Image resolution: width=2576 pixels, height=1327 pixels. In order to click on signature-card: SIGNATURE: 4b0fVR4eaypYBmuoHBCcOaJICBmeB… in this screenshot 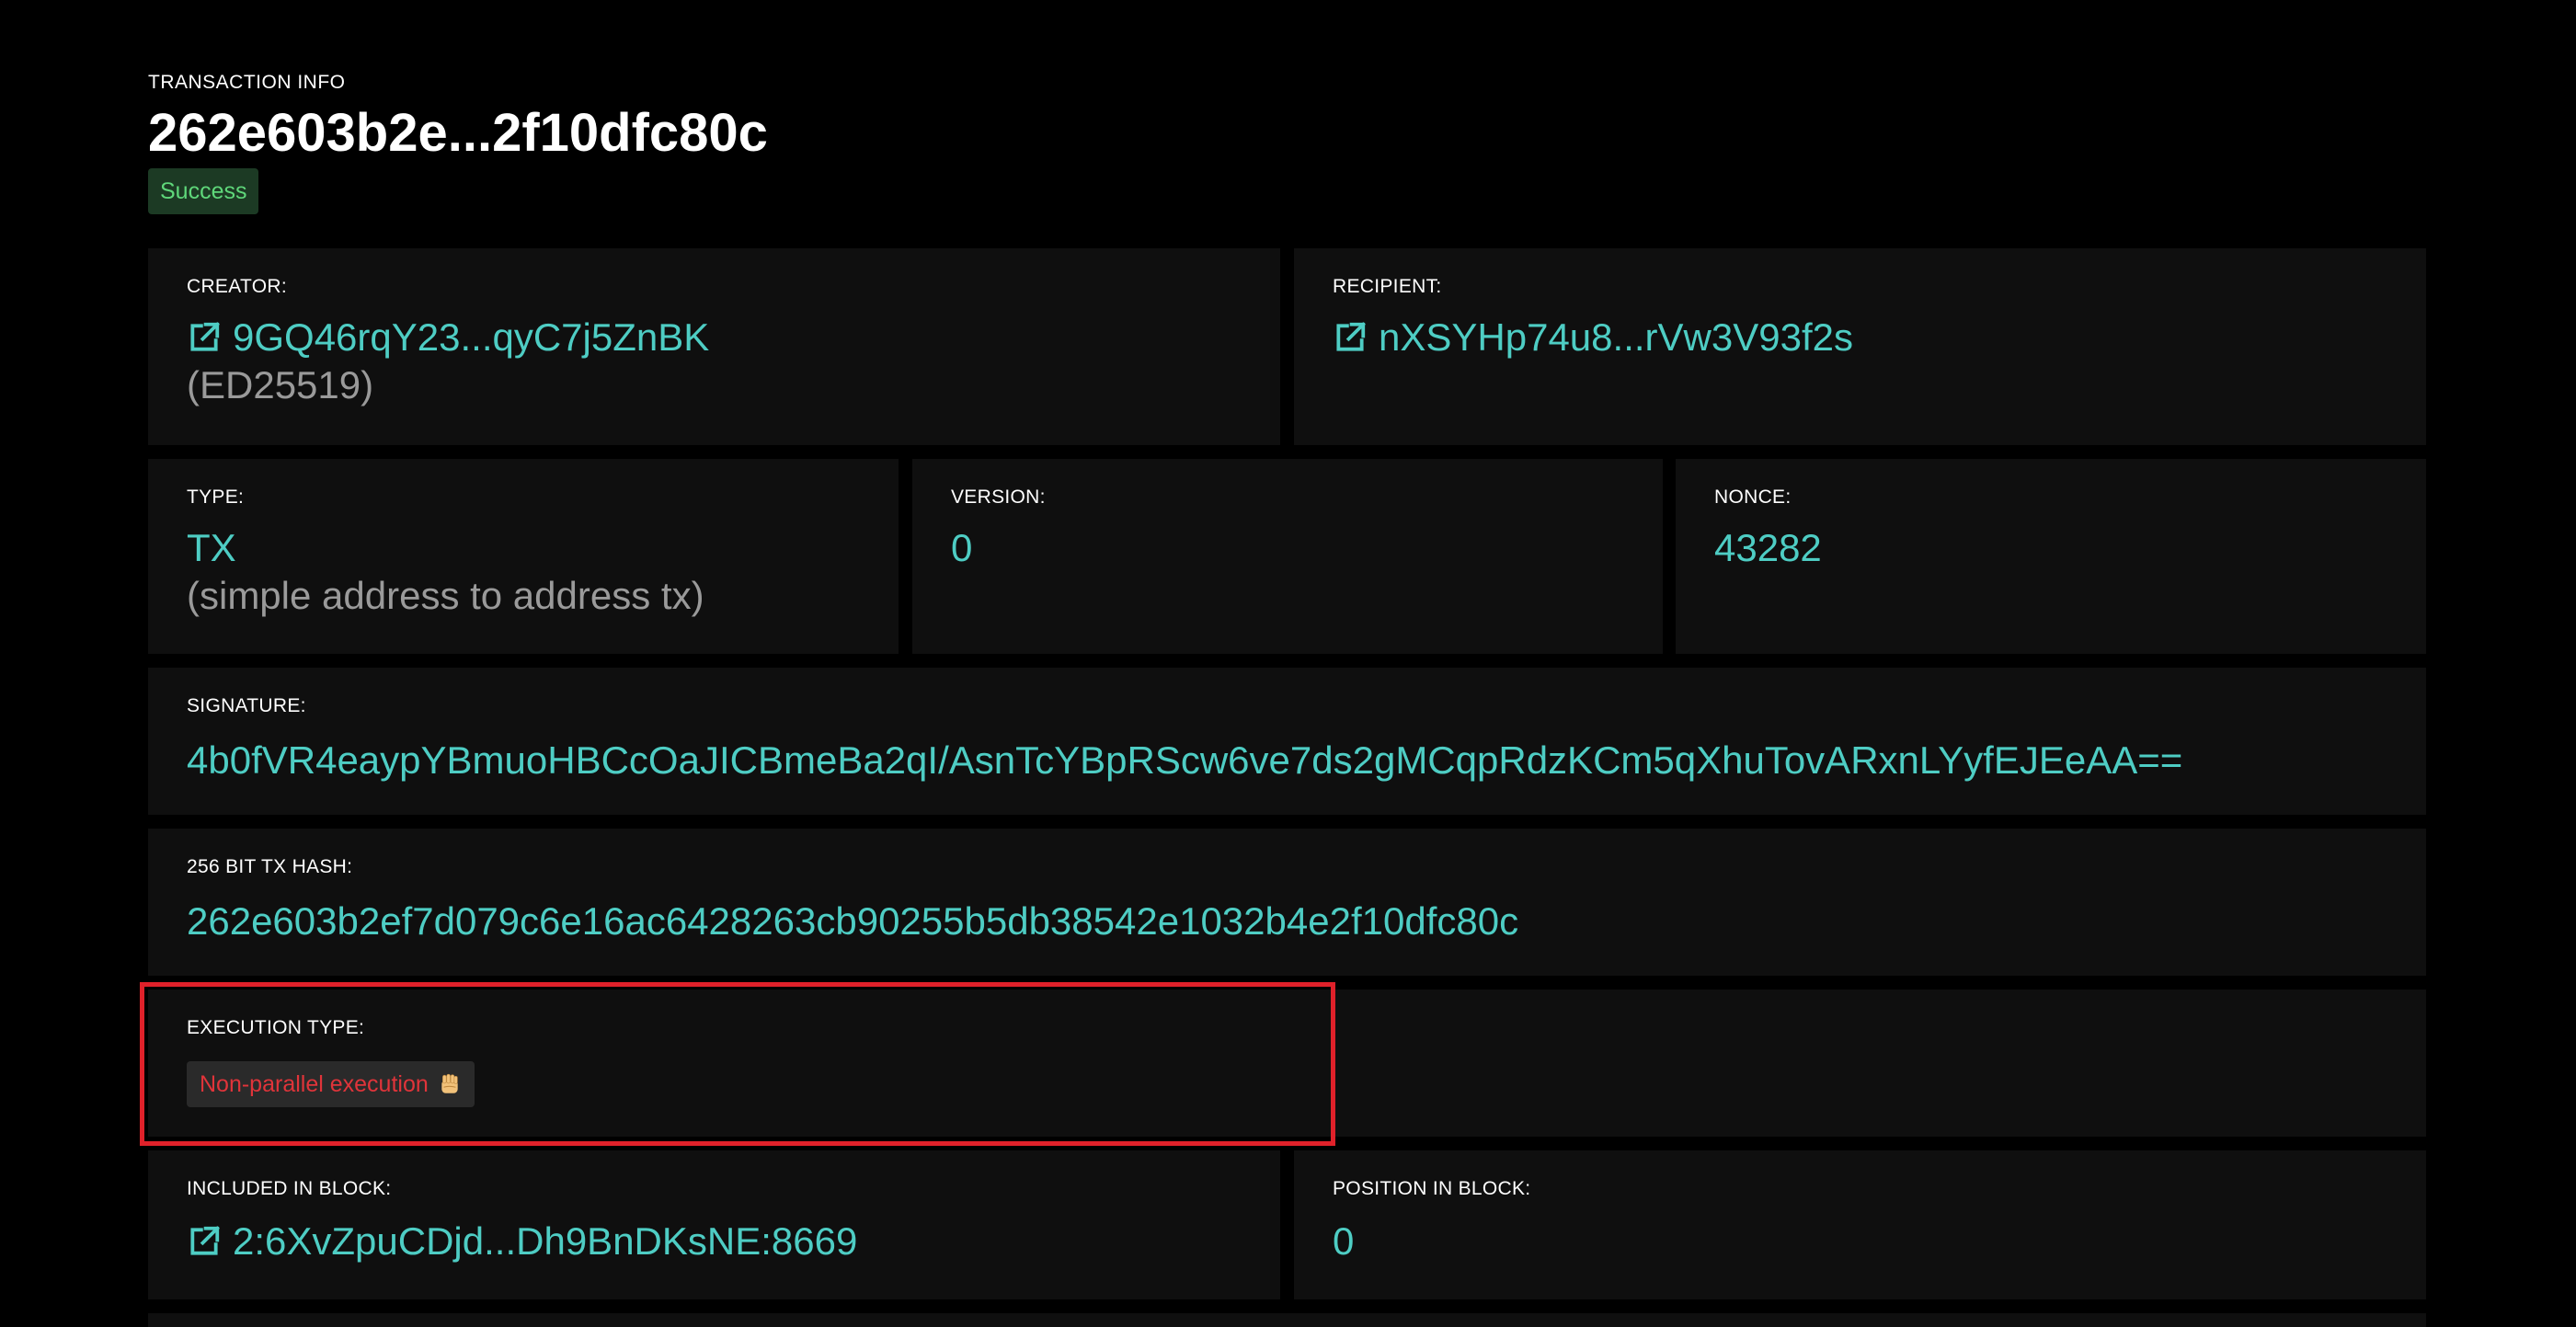, I will do `click(1287, 741)`.